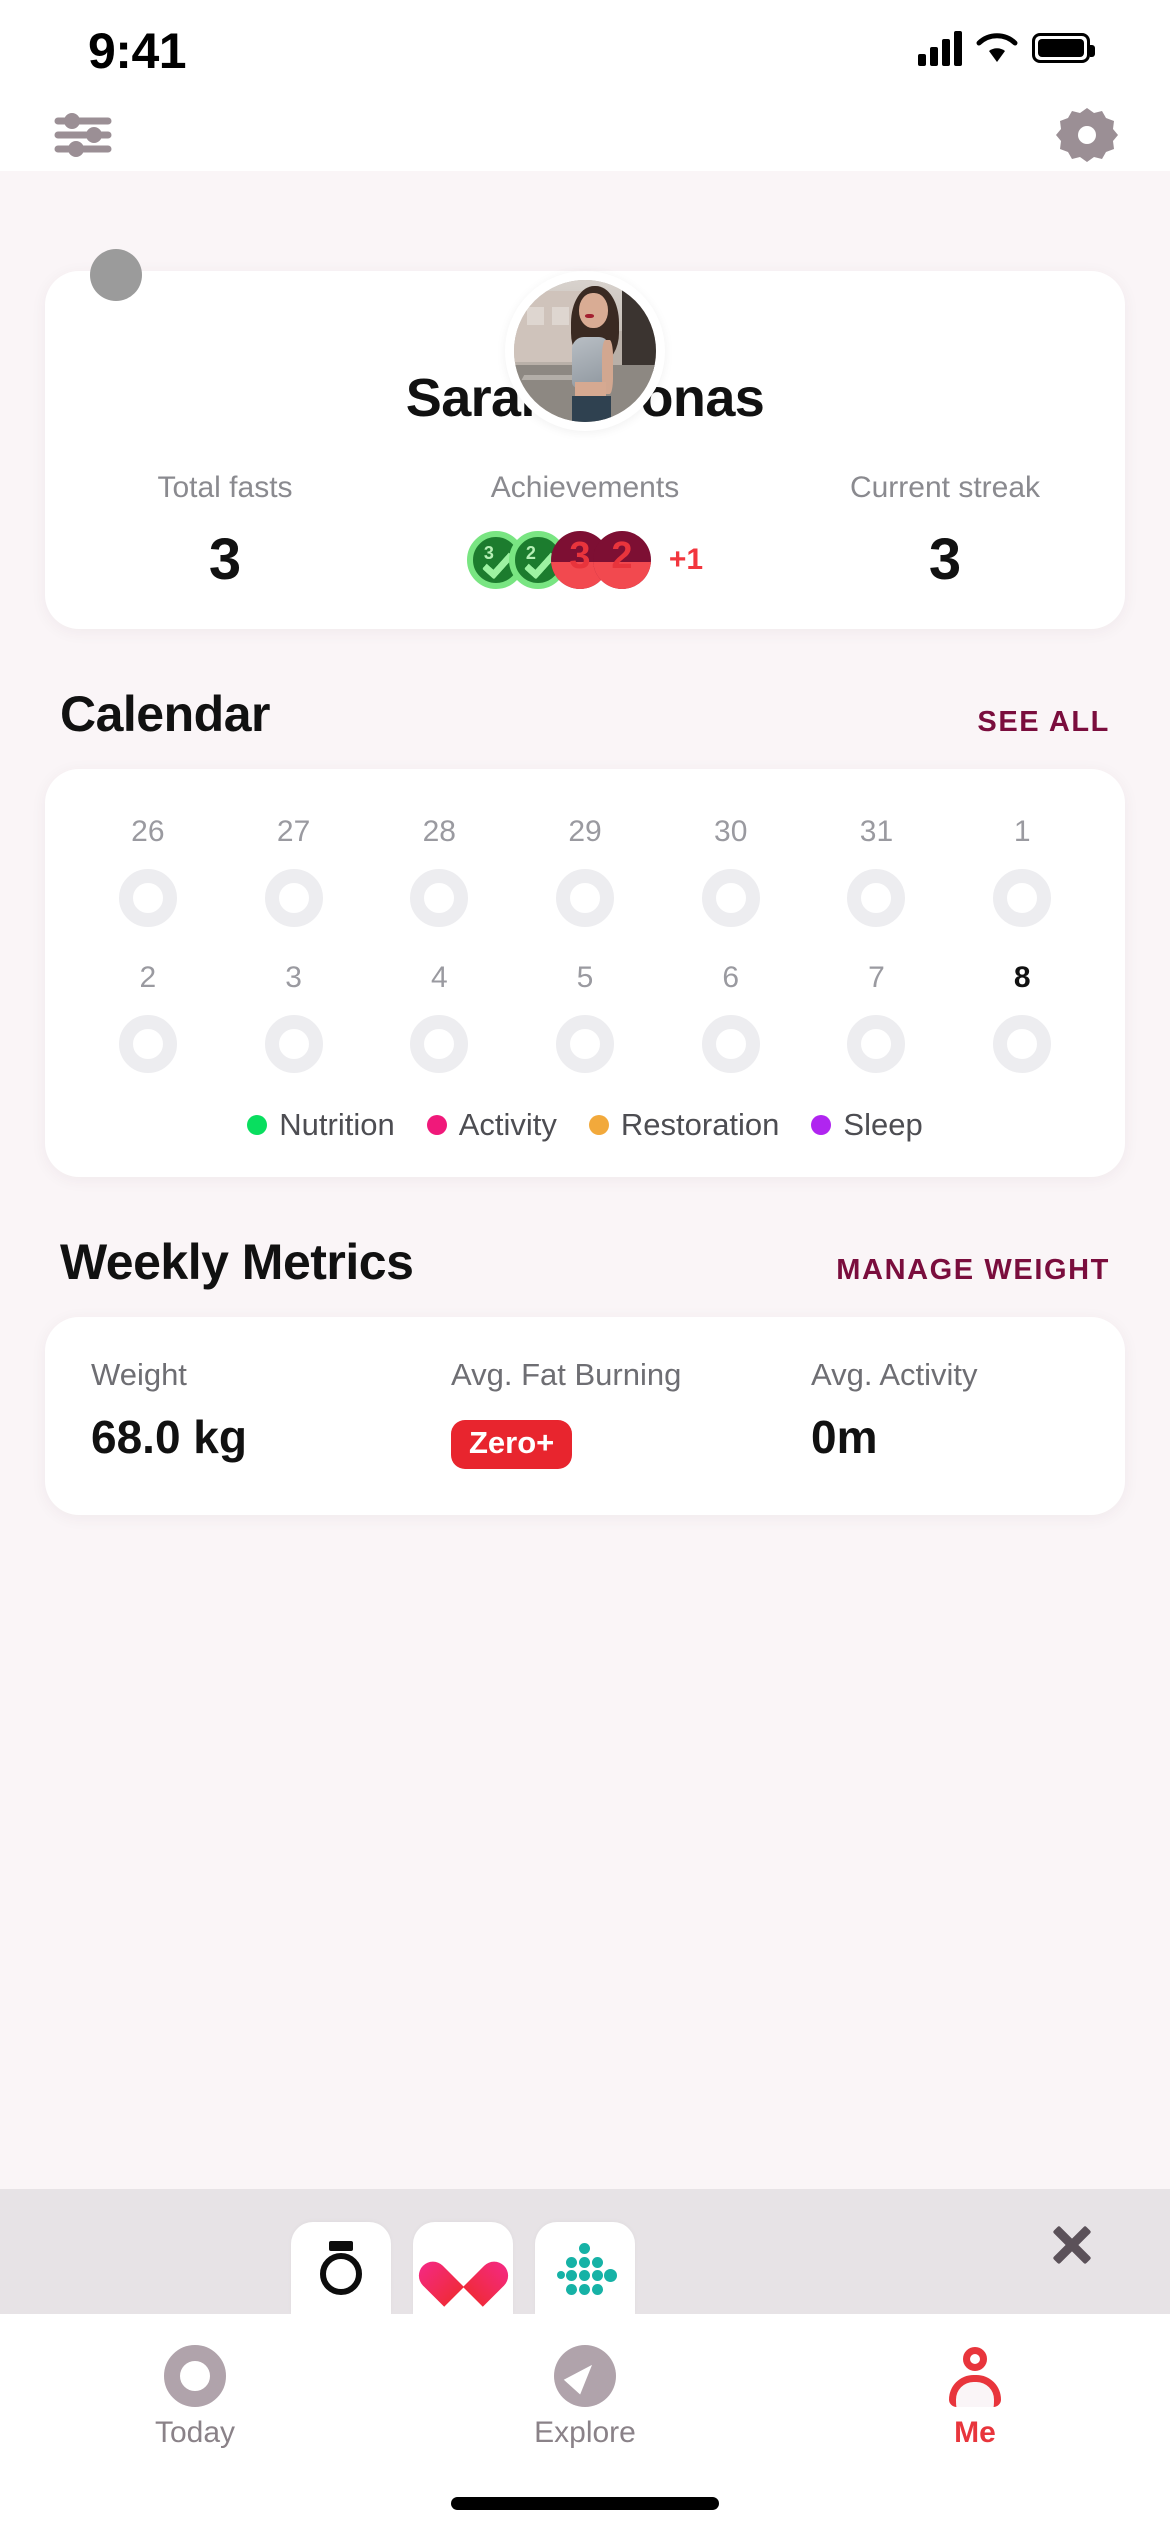 This screenshot has height=2532, width=1170. I want to click on day-number: 28, so click(439, 831).